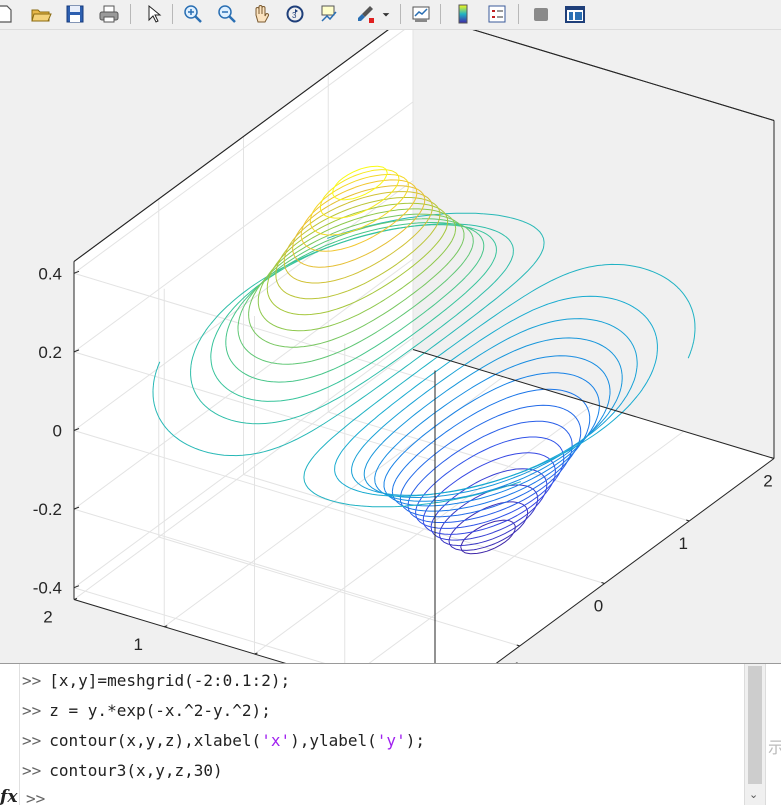 Image resolution: width=781 pixels, height=808 pixels. What do you see at coordinates (365, 14) in the screenshot?
I see `brush-icon` at bounding box center [365, 14].